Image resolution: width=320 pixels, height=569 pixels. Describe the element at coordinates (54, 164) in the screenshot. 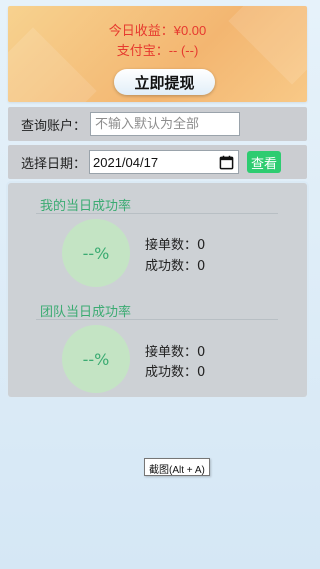

I see `date-label: 选择日期：` at that location.